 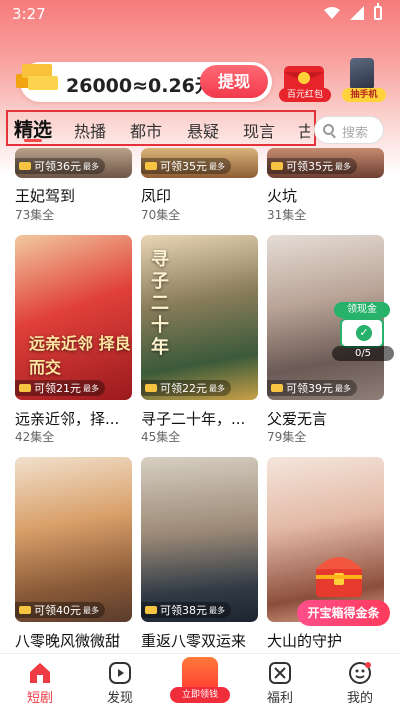 I want to click on episode-count: 45集全, so click(x=161, y=437).